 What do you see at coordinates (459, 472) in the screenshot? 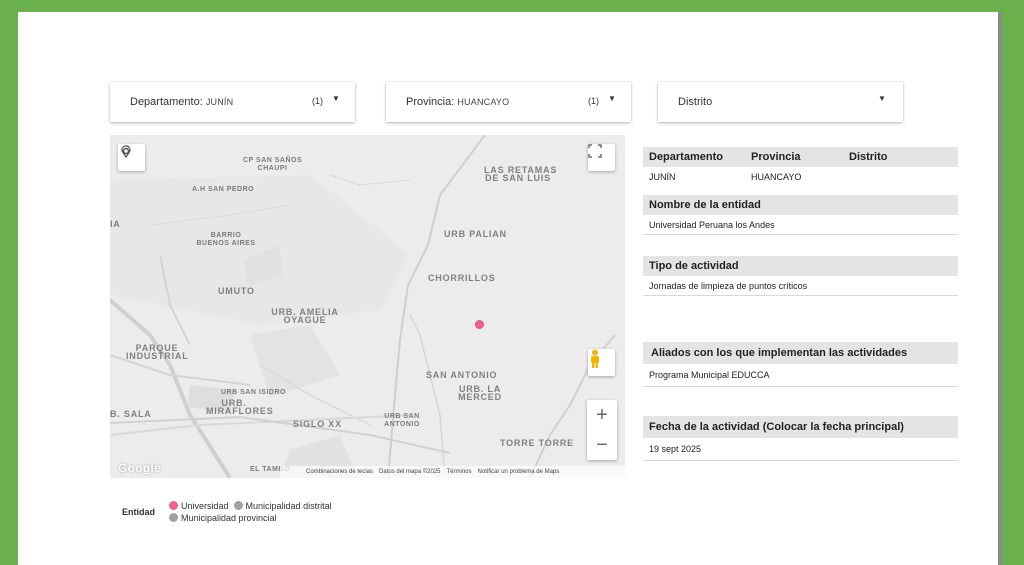
I see `terms-link: Términos` at bounding box center [459, 472].